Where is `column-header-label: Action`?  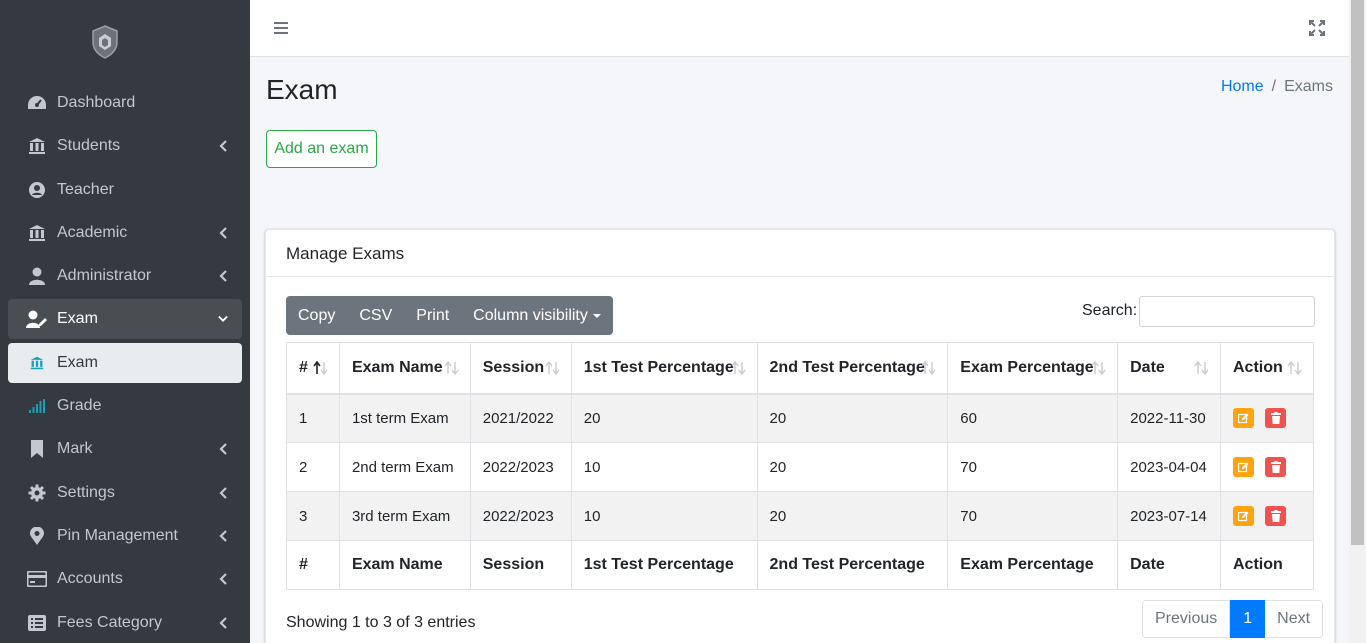 column-header-label: Action is located at coordinates (1257, 367).